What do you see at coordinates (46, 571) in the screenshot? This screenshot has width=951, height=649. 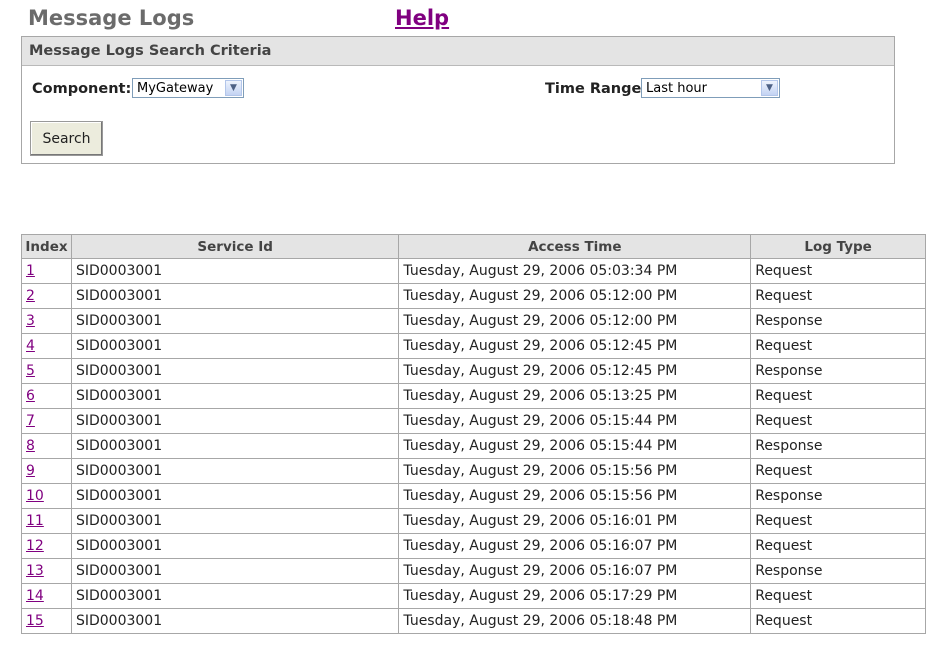 I see `row-index-cell: 13` at bounding box center [46, 571].